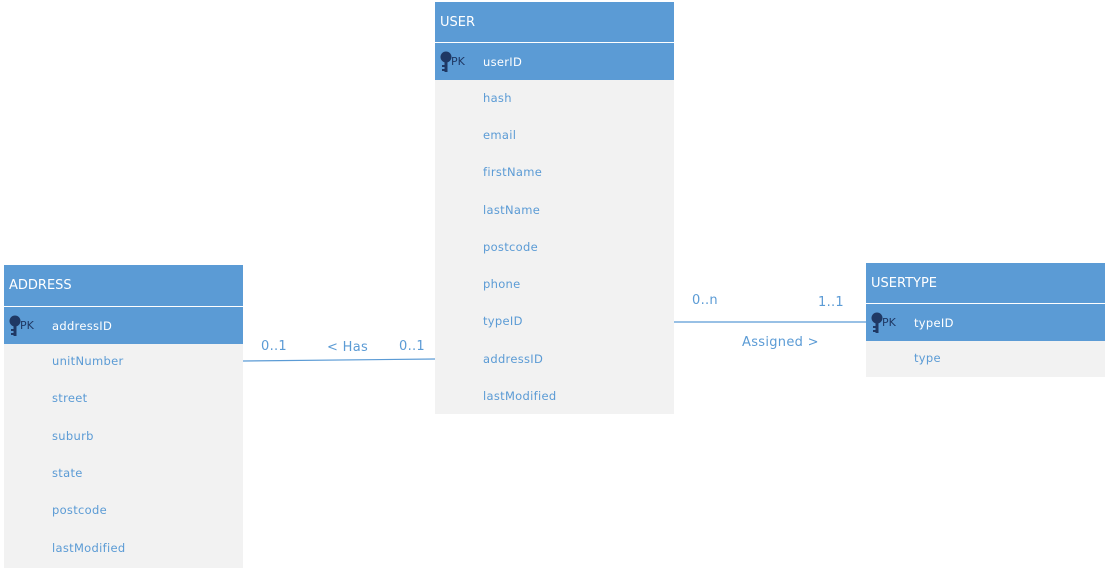 The image size is (1107, 568). Describe the element at coordinates (780, 342) in the screenshot. I see `assigned-relationship-label: Assigned >` at that location.